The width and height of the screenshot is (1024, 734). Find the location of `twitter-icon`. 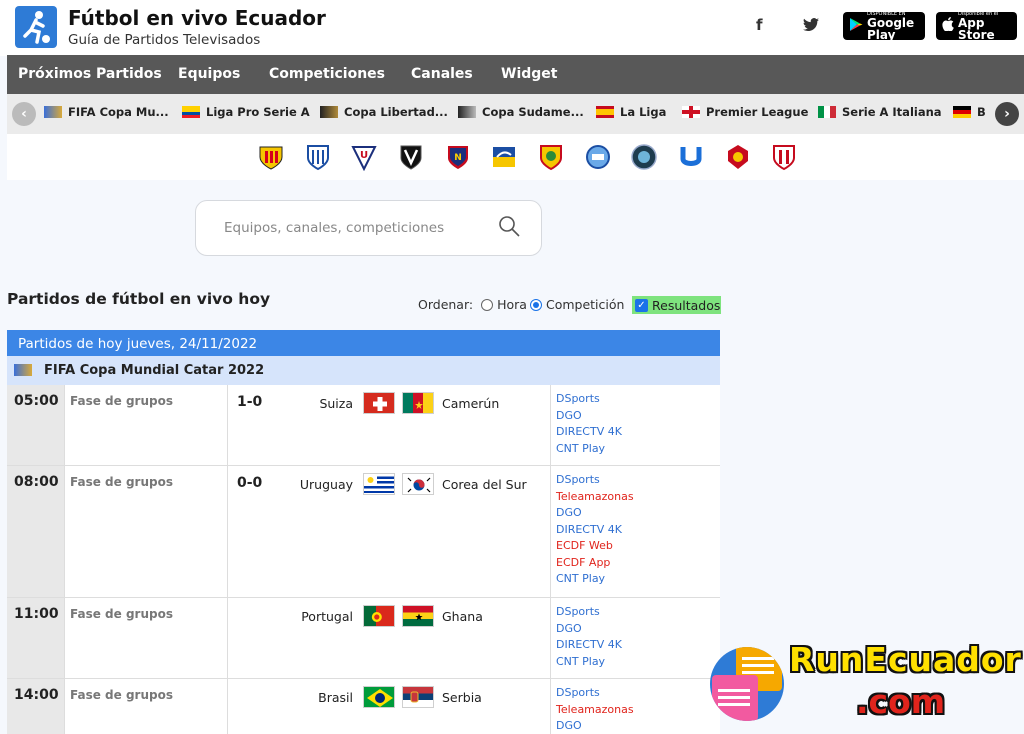

twitter-icon is located at coordinates (811, 27).